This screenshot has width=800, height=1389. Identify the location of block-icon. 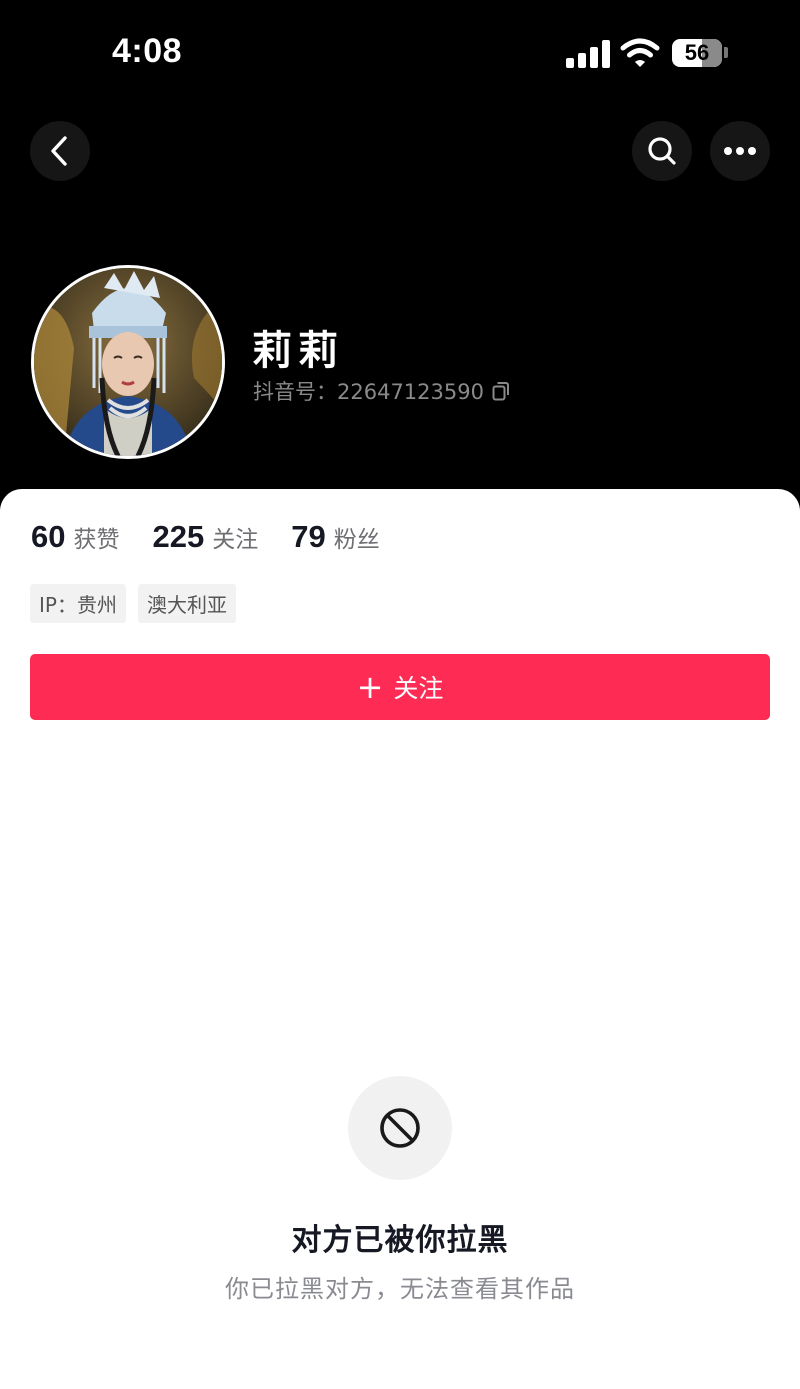
(400, 1128).